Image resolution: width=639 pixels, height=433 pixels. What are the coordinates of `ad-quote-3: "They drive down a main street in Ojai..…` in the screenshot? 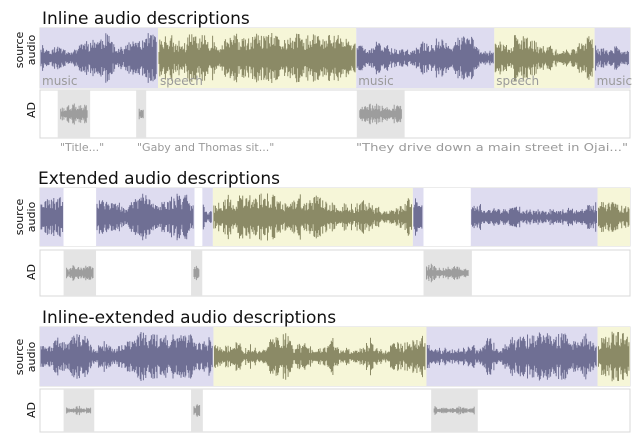 It's located at (492, 147).